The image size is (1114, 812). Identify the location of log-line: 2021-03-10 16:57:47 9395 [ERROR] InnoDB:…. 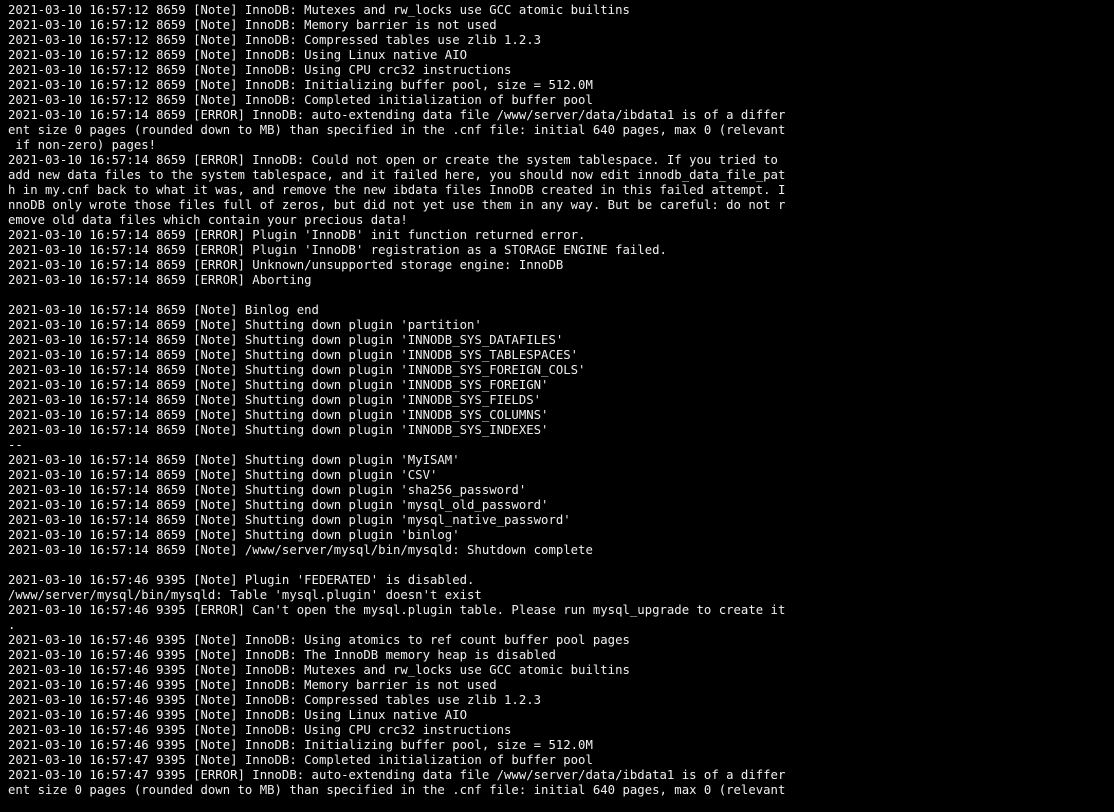
(397, 775).